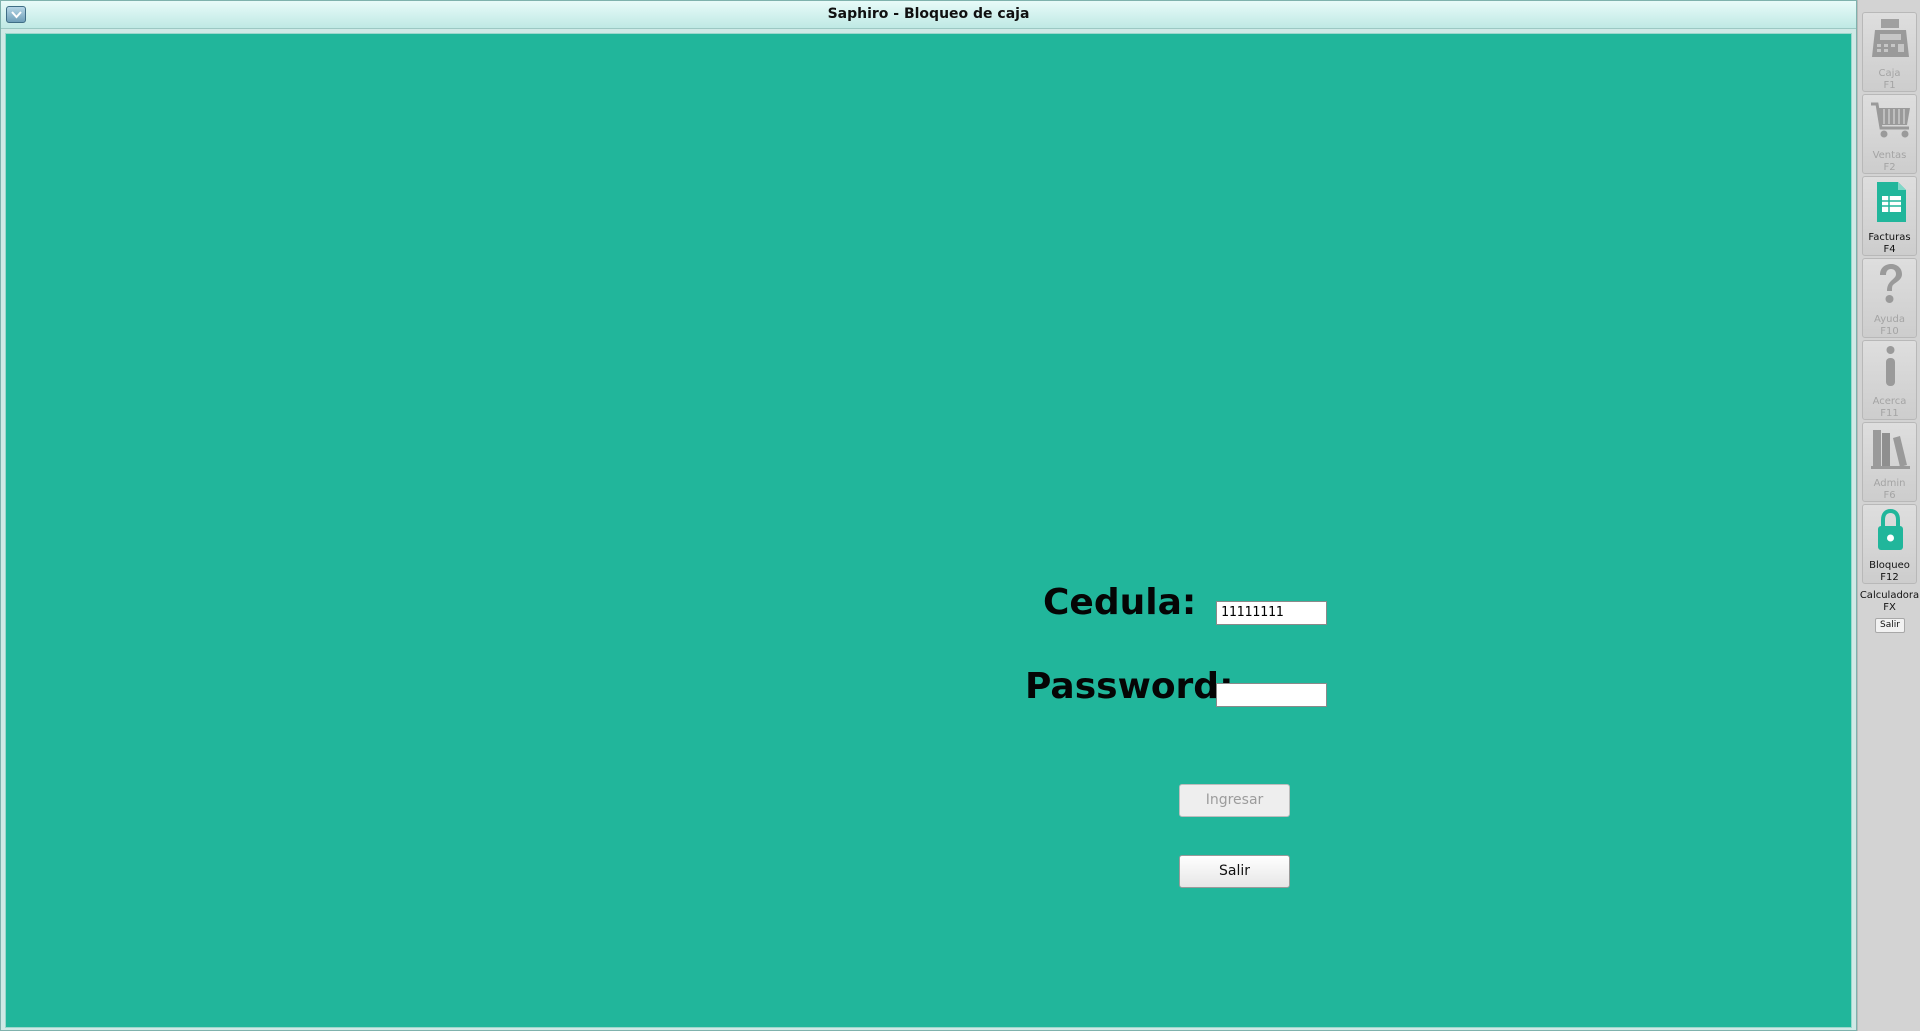 The height and width of the screenshot is (1031, 1920). What do you see at coordinates (1271, 613) in the screenshot?
I see `cedula-field: 11111111` at bounding box center [1271, 613].